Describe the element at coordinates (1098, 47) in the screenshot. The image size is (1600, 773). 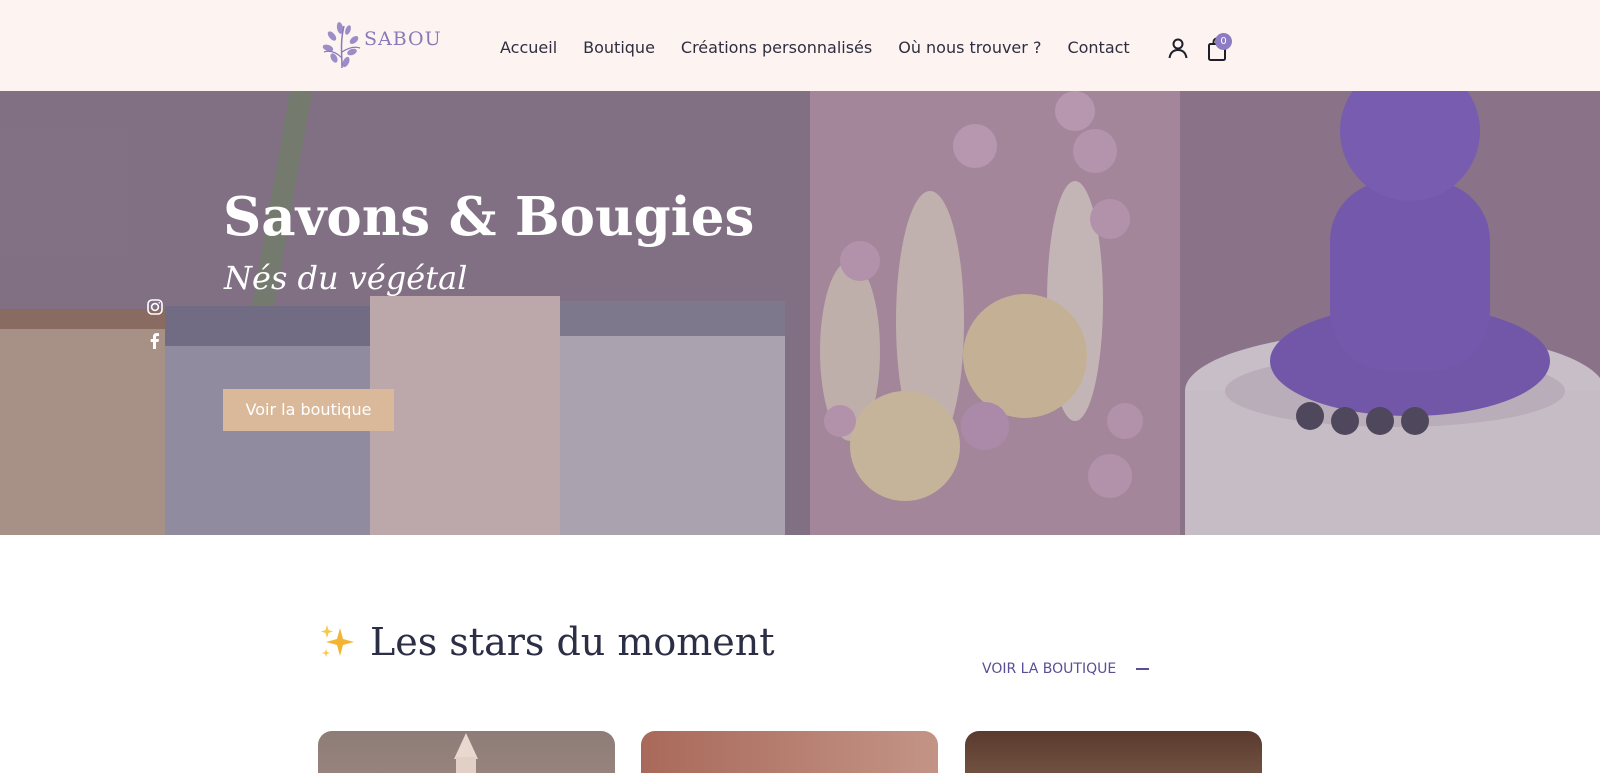
I see `nav-item-contact: Contact` at that location.